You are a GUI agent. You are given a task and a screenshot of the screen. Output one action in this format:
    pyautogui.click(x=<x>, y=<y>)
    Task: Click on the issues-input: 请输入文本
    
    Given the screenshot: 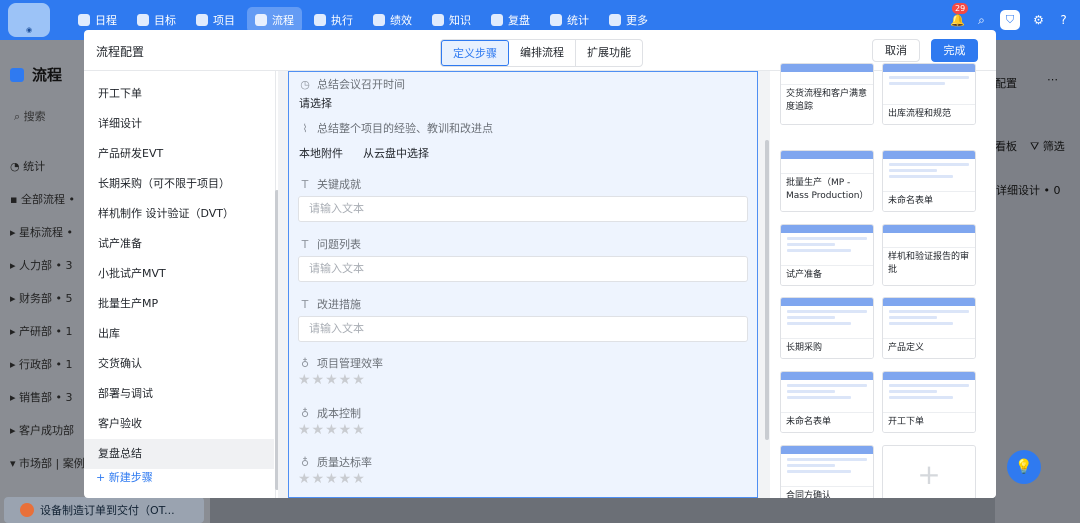 What is the action you would take?
    pyautogui.click(x=523, y=269)
    